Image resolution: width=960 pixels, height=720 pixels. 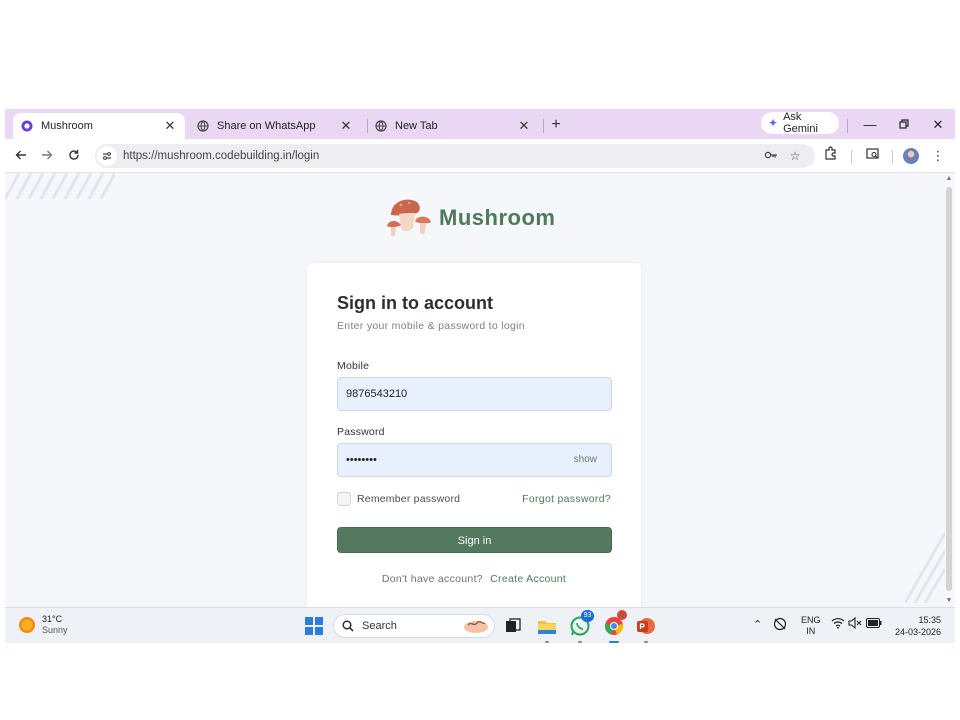 What do you see at coordinates (556, 125) in the screenshot?
I see `new-tab-button: +` at bounding box center [556, 125].